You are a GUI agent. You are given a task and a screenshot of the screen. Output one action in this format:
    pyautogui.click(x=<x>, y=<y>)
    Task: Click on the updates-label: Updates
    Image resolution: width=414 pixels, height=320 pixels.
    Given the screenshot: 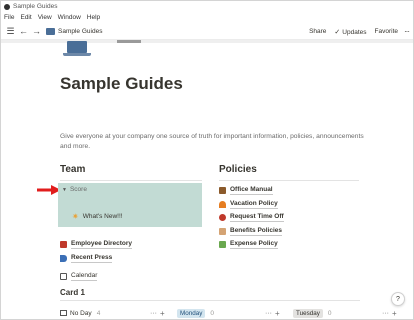 What is the action you would take?
    pyautogui.click(x=354, y=32)
    